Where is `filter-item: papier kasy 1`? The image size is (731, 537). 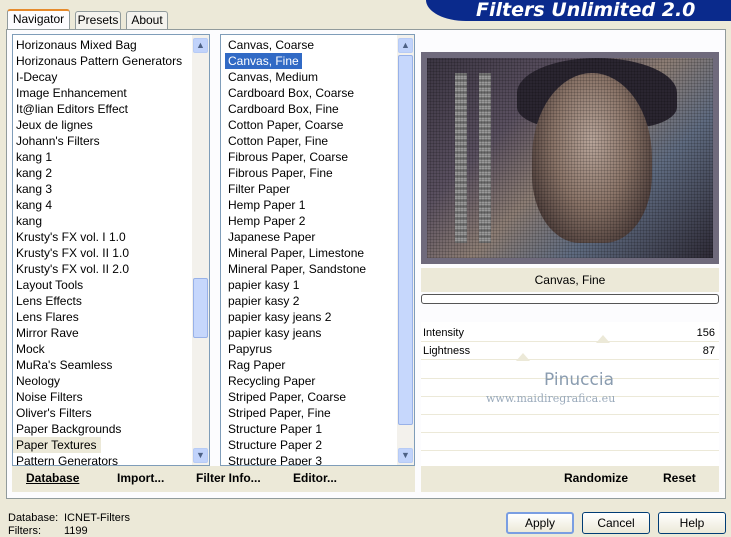 filter-item: papier kasy 1 is located at coordinates (319, 285).